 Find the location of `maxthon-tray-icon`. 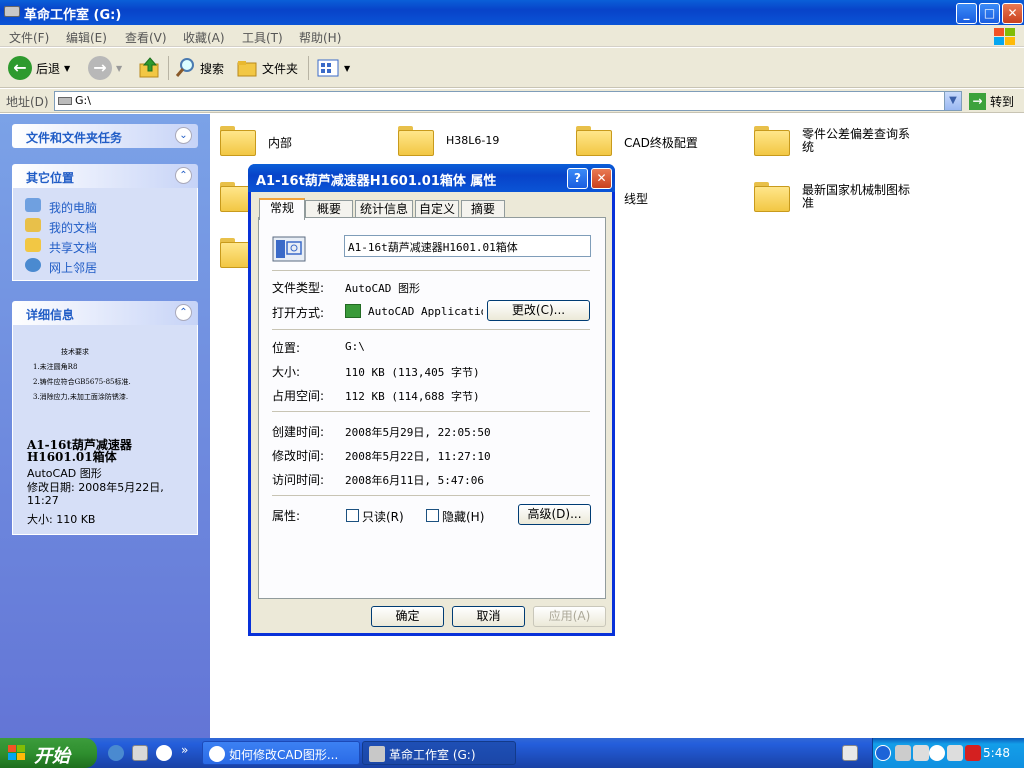

maxthon-tray-icon is located at coordinates (937, 753).